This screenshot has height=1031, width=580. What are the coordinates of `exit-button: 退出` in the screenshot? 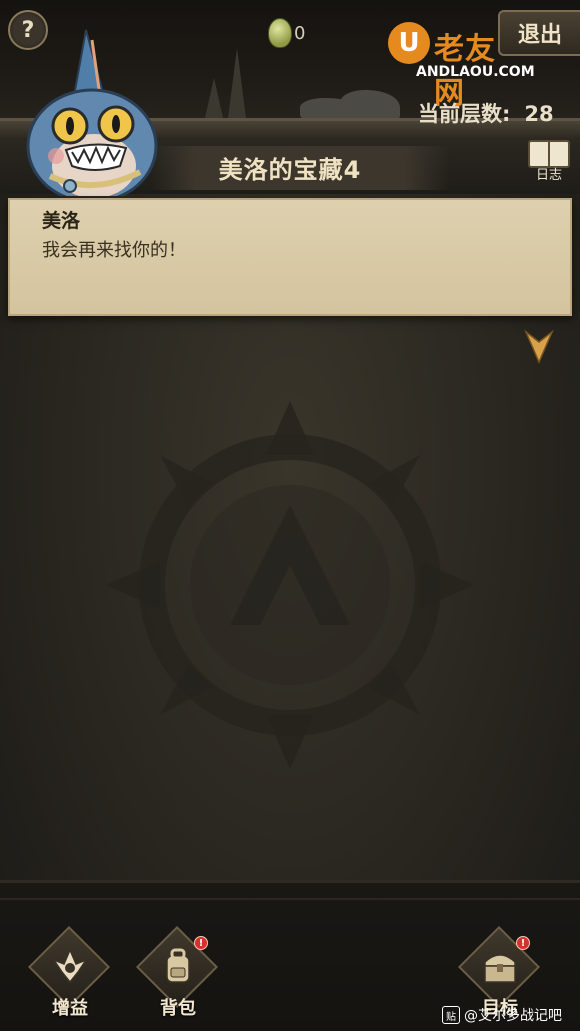 It's located at (539, 33).